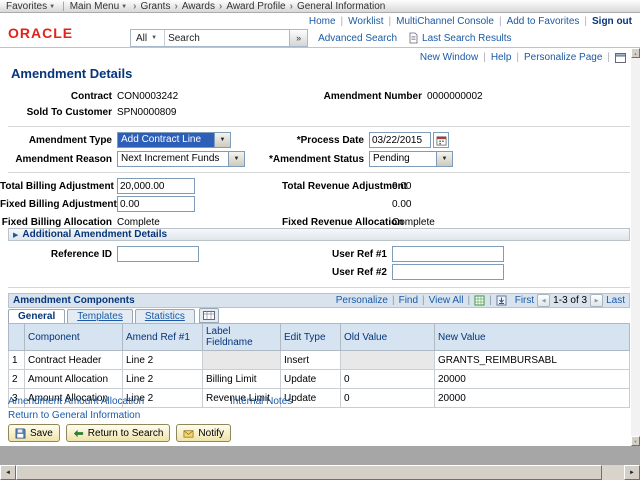  What do you see at coordinates (403, 300) in the screenshot?
I see `find-link: Find` at bounding box center [403, 300].